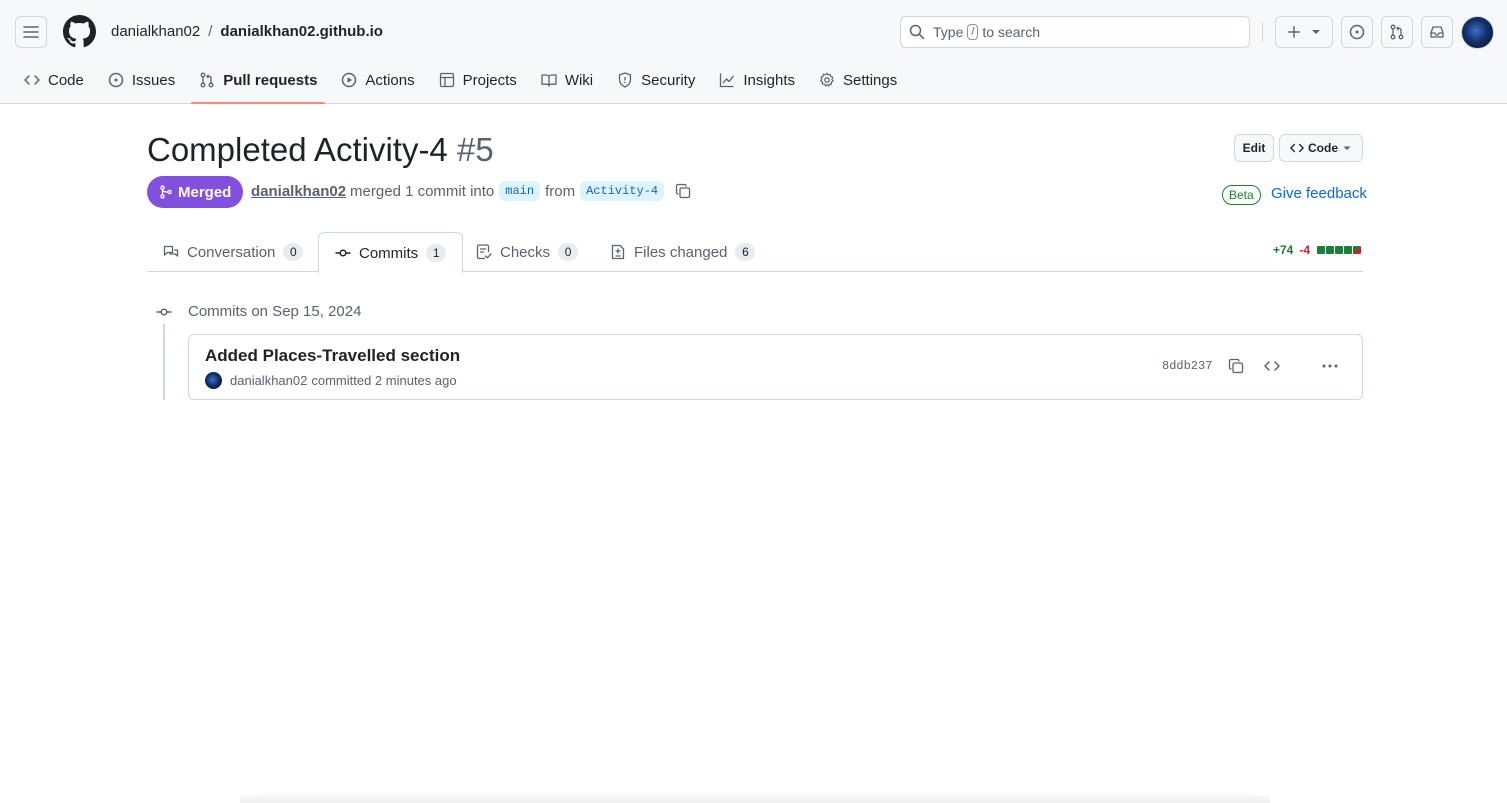 Image resolution: width=1507 pixels, height=803 pixels. I want to click on hamburger-icon, so click(31, 32).